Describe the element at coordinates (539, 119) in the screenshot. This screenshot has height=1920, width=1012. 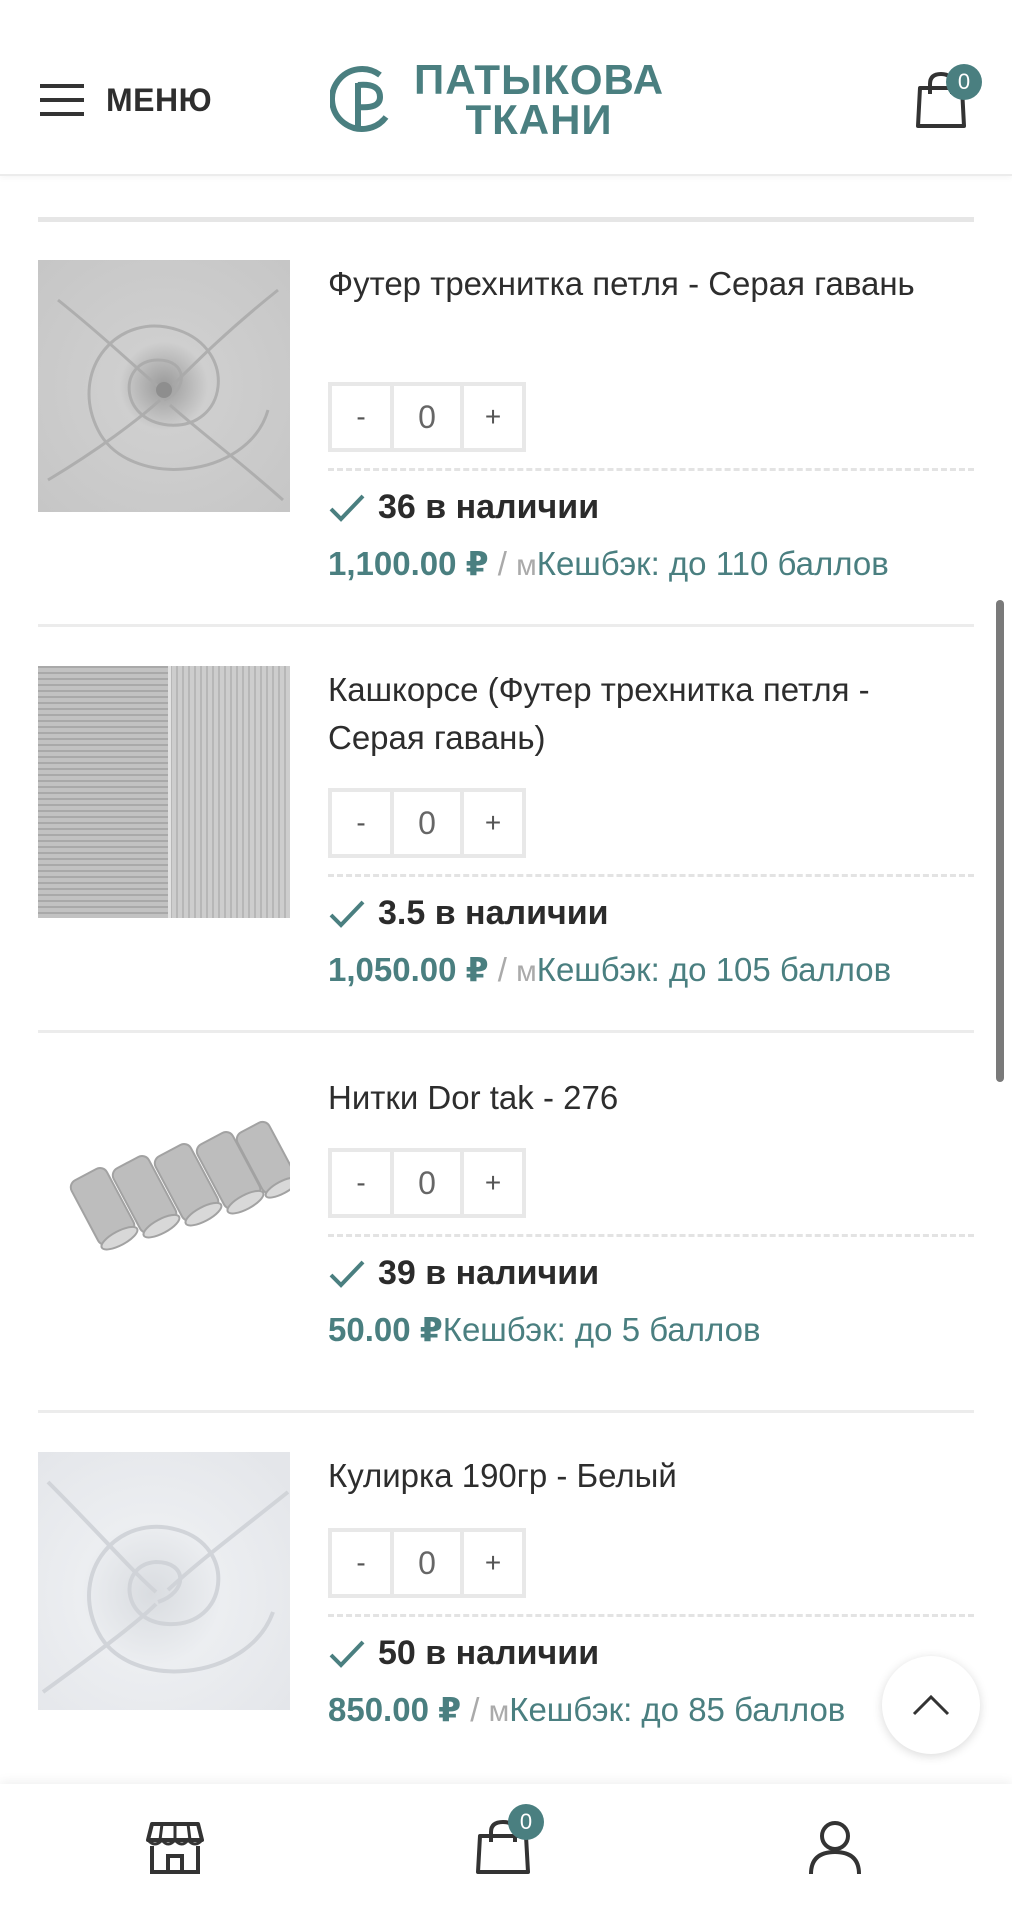
I see `logo-line-2: ТКАНИ` at that location.